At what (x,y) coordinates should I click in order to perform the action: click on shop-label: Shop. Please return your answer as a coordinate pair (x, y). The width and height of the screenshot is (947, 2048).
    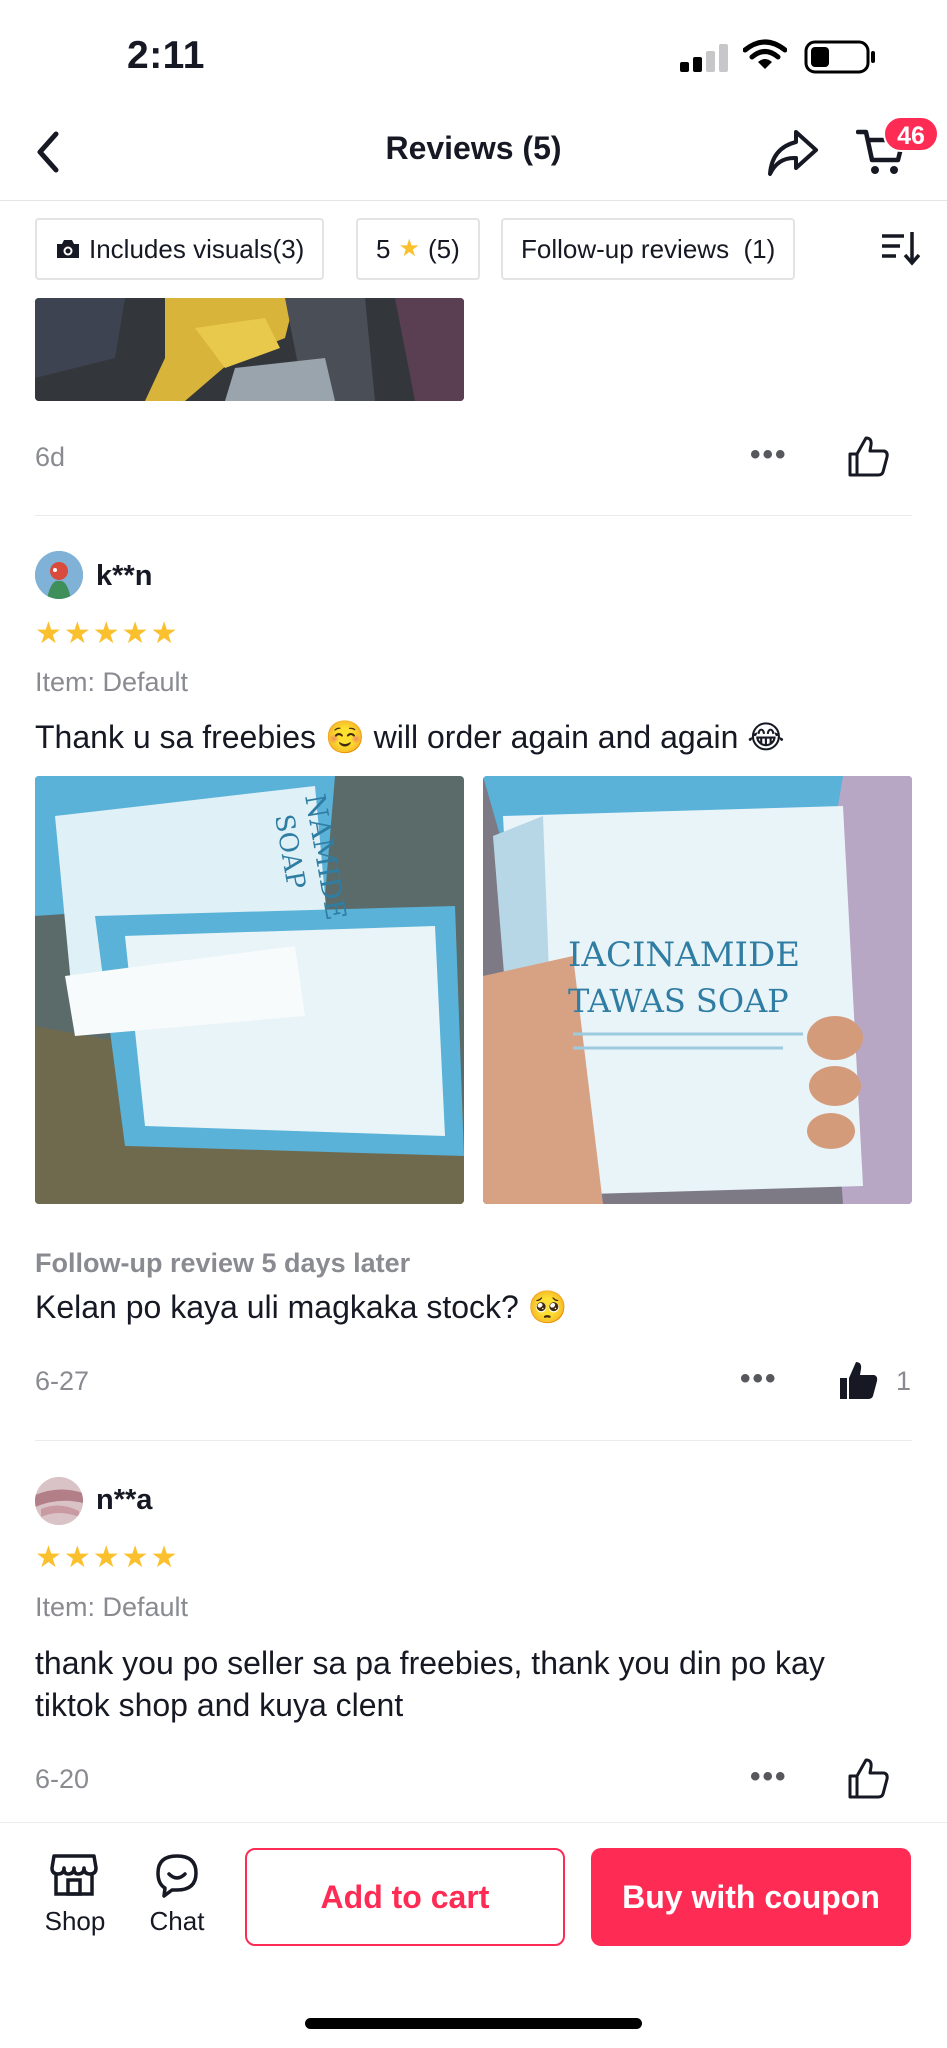
    Looking at the image, I should click on (75, 1921).